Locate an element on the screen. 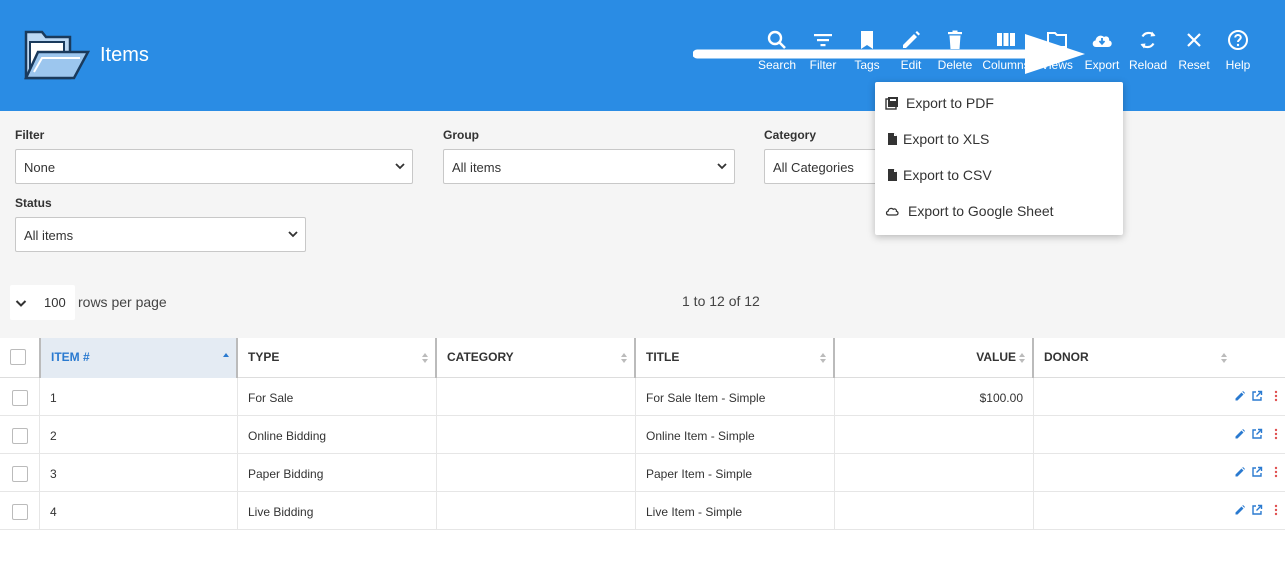 The image size is (1285, 569). delete-label: Delete is located at coordinates (955, 65).